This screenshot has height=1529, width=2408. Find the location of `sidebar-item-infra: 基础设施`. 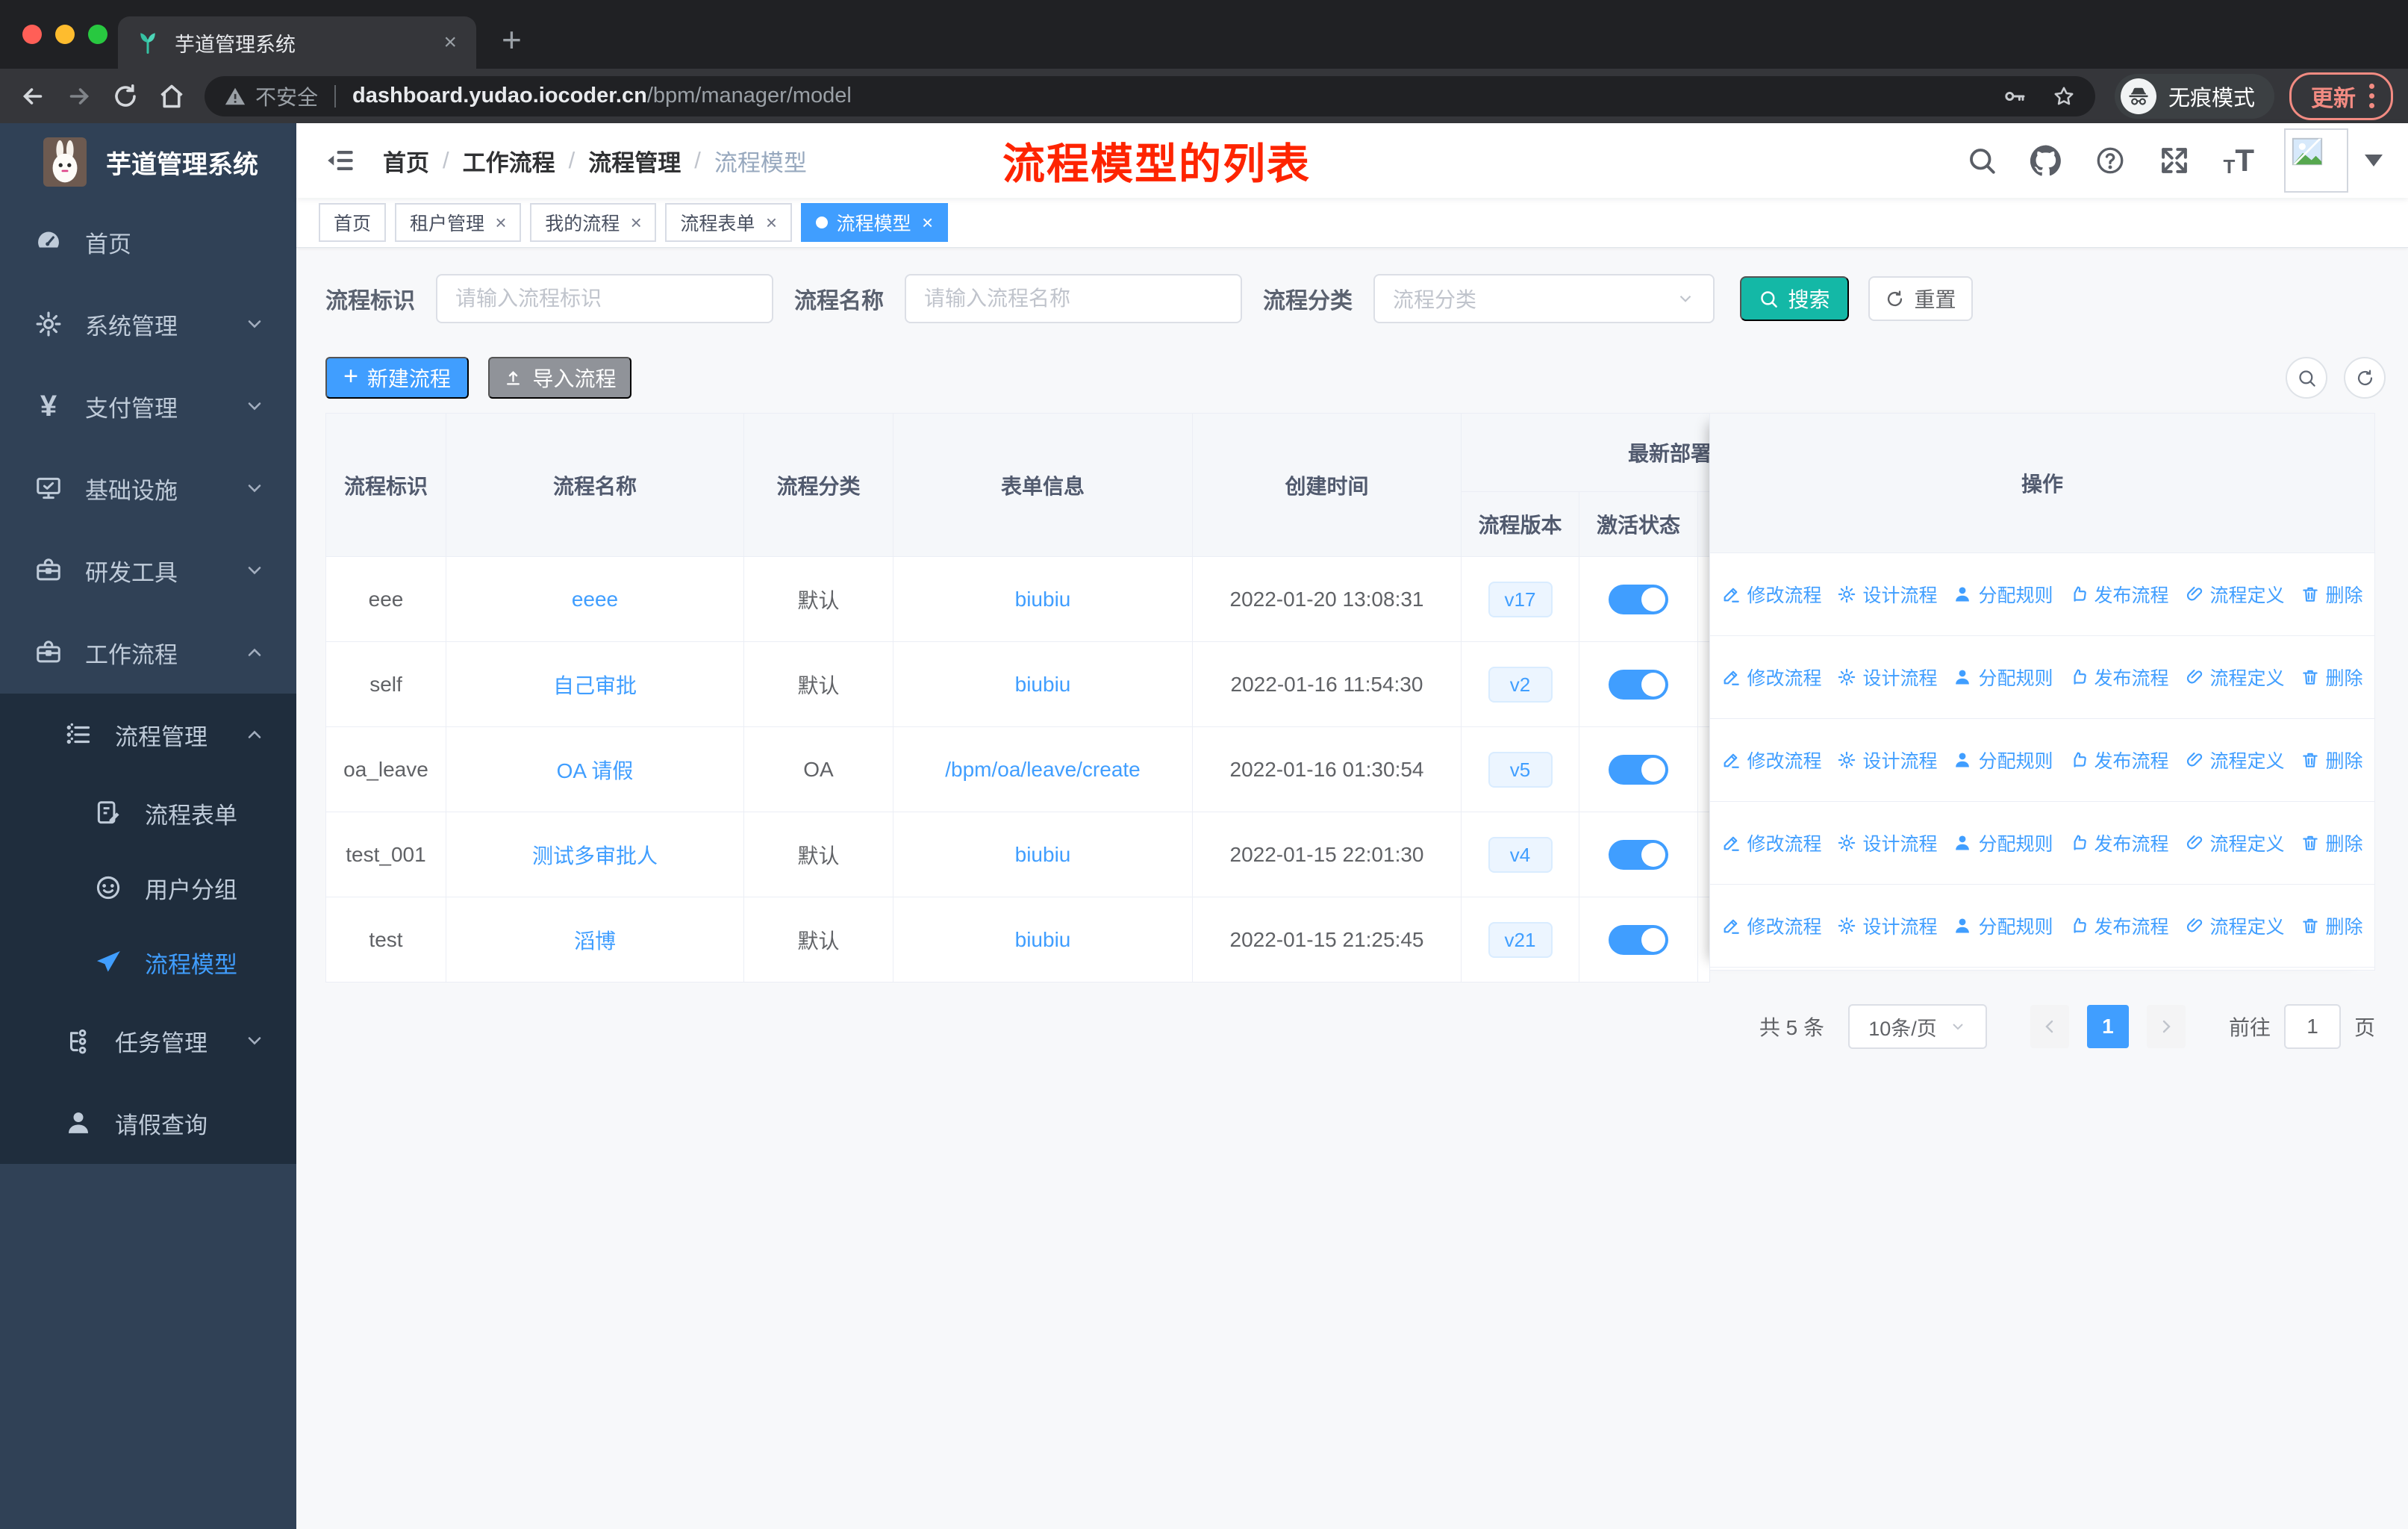

sidebar-item-infra: 基础设施 is located at coordinates (148, 488).